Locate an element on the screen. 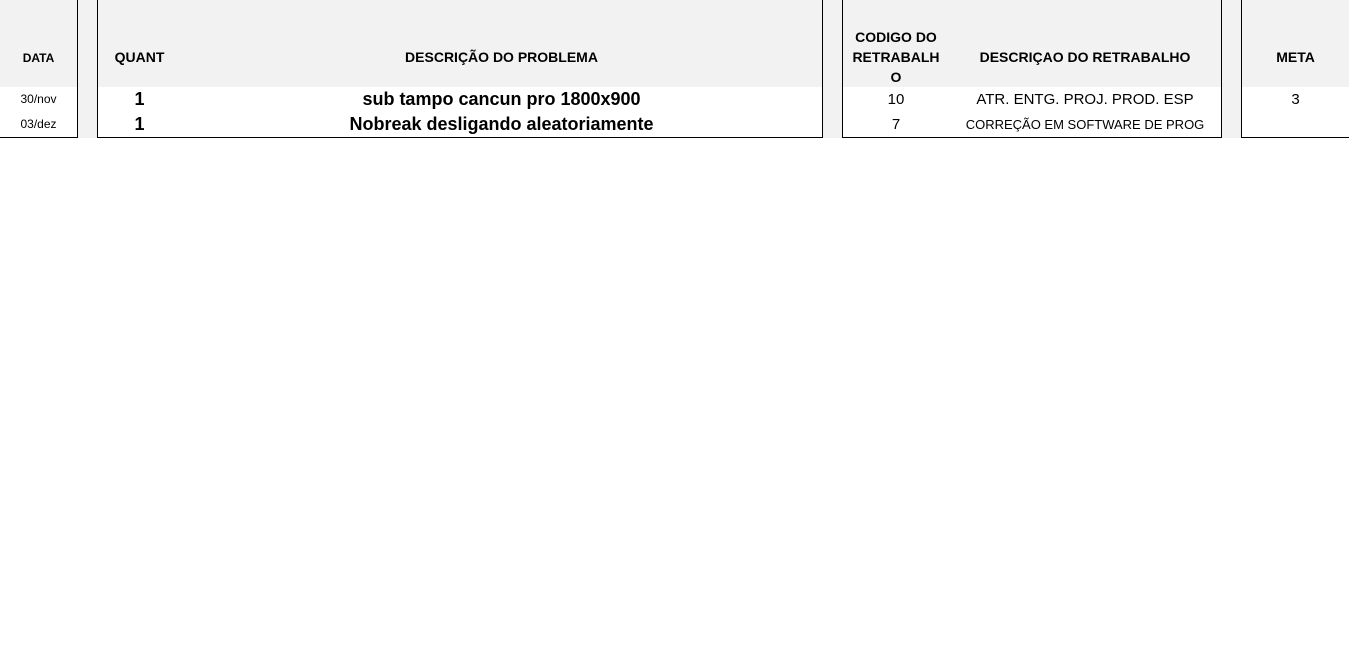 The height and width of the screenshot is (648, 1349). cell-meta: 3 is located at coordinates (1295, 99).